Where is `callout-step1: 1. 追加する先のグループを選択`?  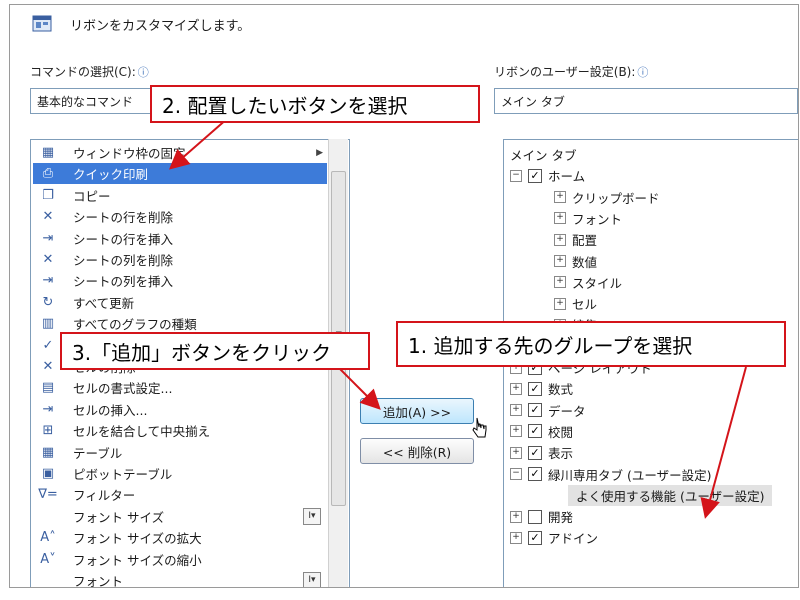
callout-step1: 1. 追加する先のグループを選択 is located at coordinates (591, 344).